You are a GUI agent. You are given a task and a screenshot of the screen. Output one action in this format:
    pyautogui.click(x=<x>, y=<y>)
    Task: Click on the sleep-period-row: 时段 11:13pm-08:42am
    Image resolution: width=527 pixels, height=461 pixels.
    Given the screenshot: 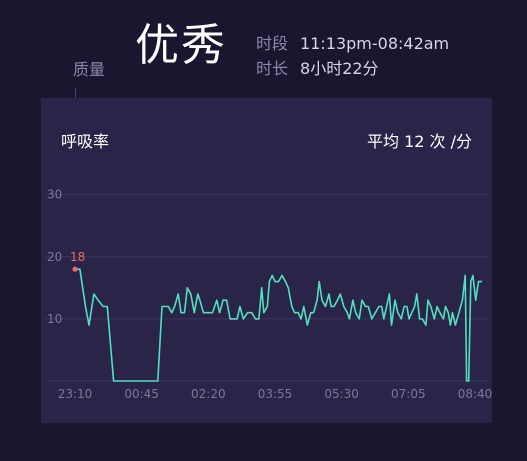 What is the action you would take?
    pyautogui.click(x=352, y=42)
    